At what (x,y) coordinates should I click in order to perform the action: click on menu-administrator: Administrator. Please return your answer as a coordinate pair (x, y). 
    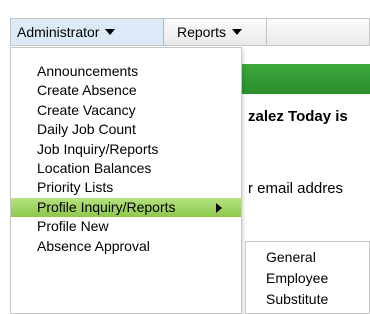
    Looking at the image, I should click on (87, 32).